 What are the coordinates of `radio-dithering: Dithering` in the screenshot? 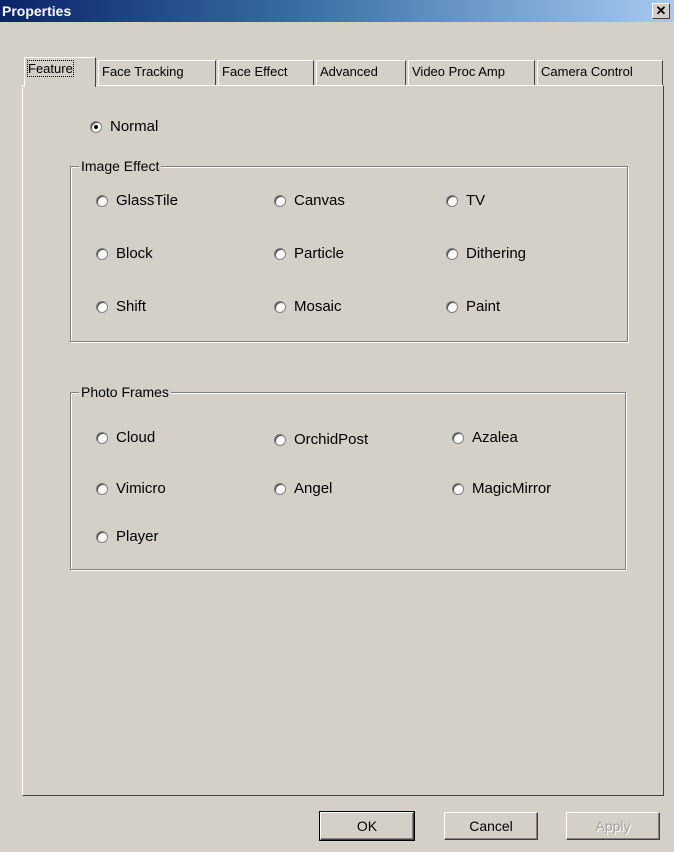 It's located at (486, 253).